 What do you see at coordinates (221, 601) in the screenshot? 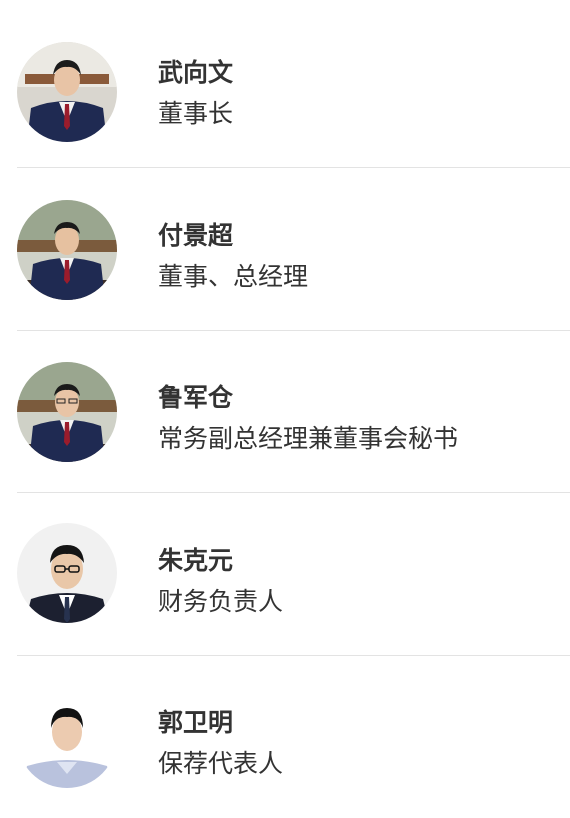
I see `person-title: 财务负责人` at bounding box center [221, 601].